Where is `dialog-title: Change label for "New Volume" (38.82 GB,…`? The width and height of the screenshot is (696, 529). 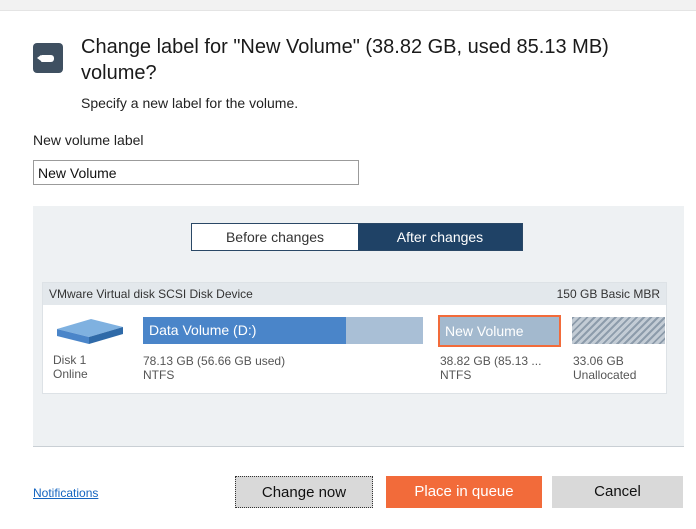 dialog-title: Change label for "New Volume" (38.82 GB,… is located at coordinates (345, 60).